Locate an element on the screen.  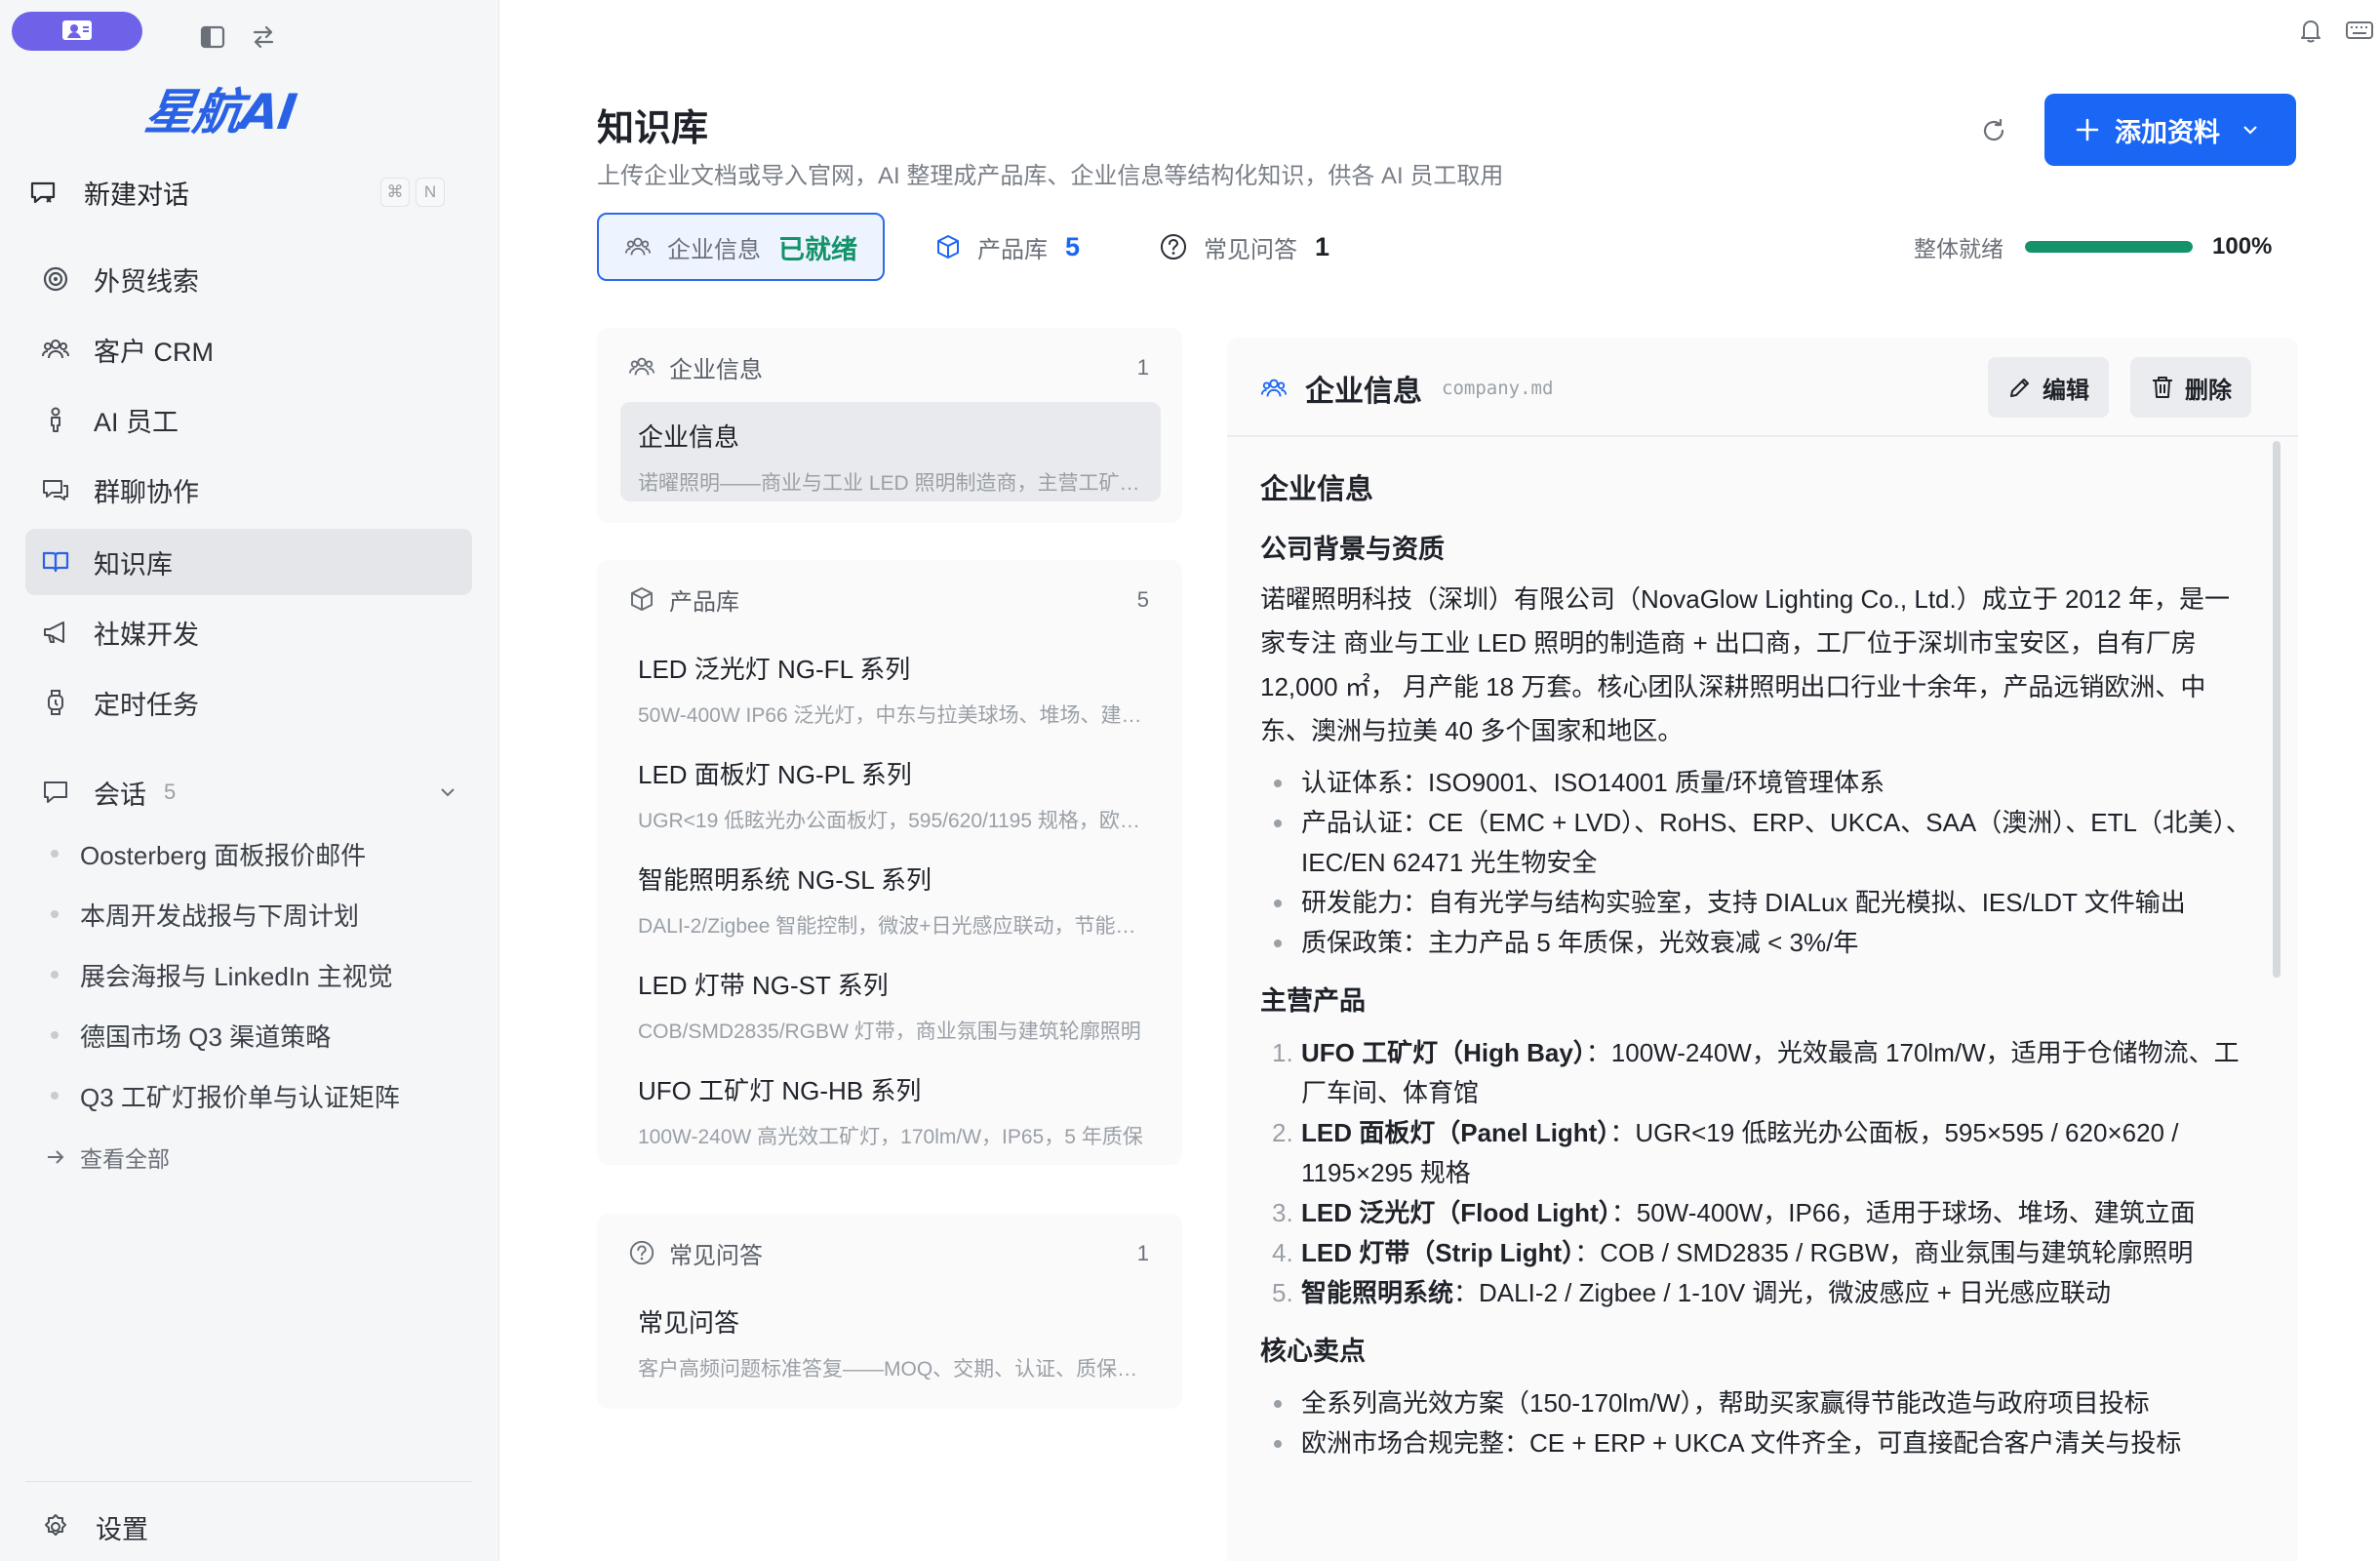
refresh-icon is located at coordinates (1993, 130).